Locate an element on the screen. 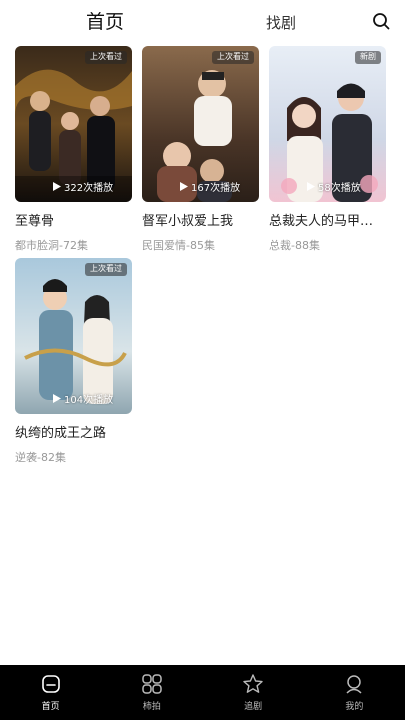 The width and height of the screenshot is (405, 720). nav-home-label: 首页 is located at coordinates (50, 707).